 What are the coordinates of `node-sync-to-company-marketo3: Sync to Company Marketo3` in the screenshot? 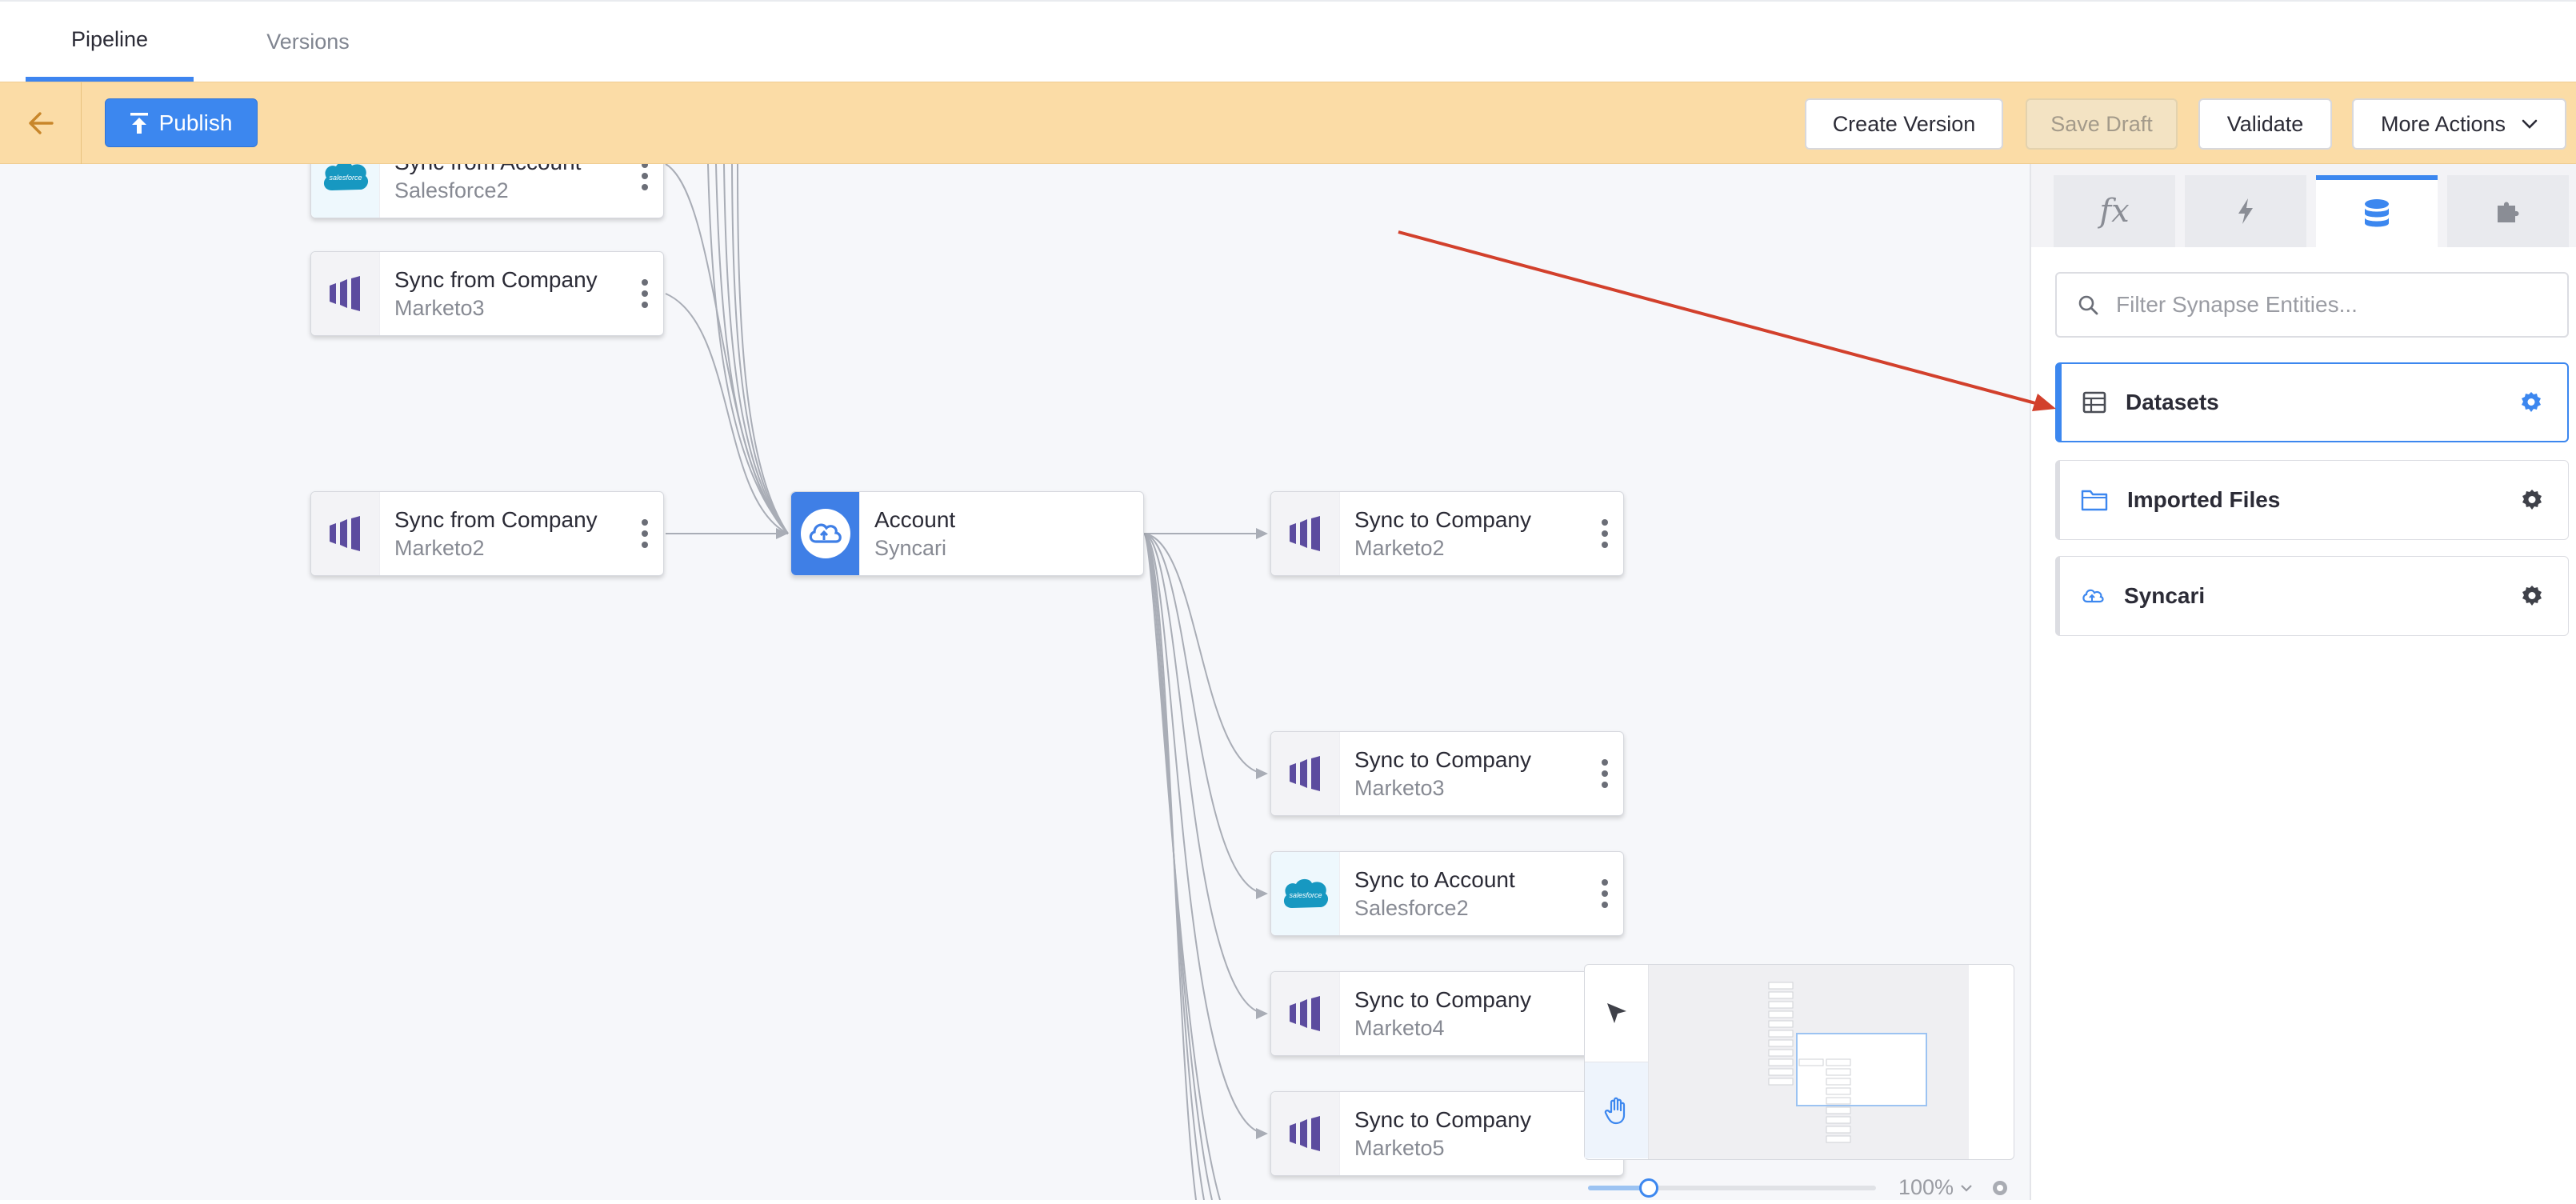 It's located at (1447, 773).